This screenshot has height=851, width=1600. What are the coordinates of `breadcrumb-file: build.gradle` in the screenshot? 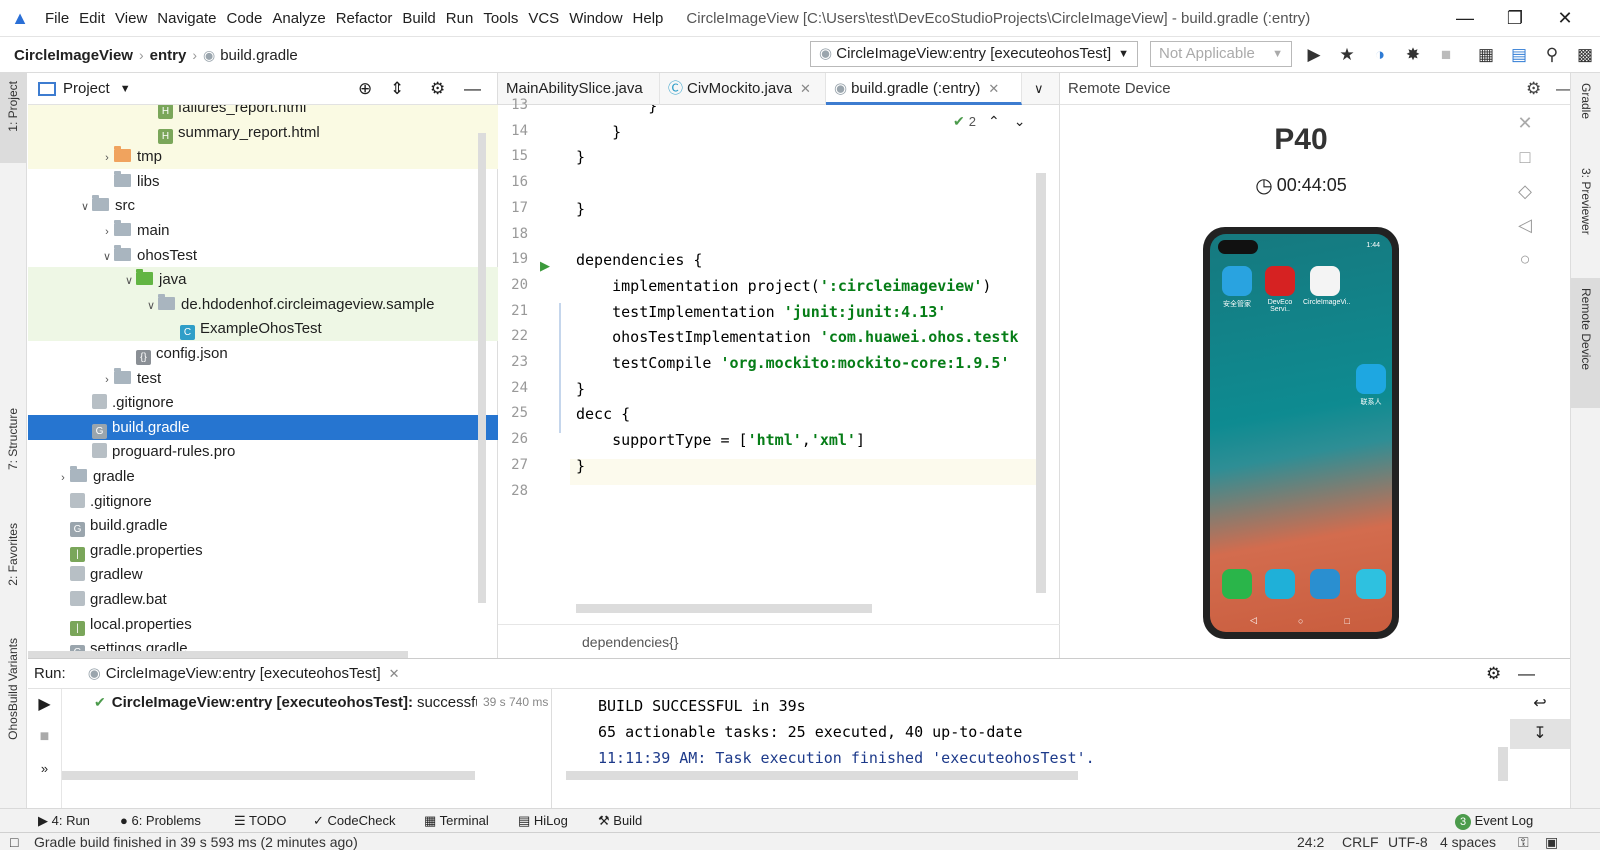 It's located at (259, 55).